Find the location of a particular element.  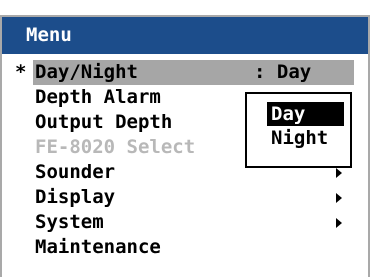

option-night: Night is located at coordinates (299, 138).